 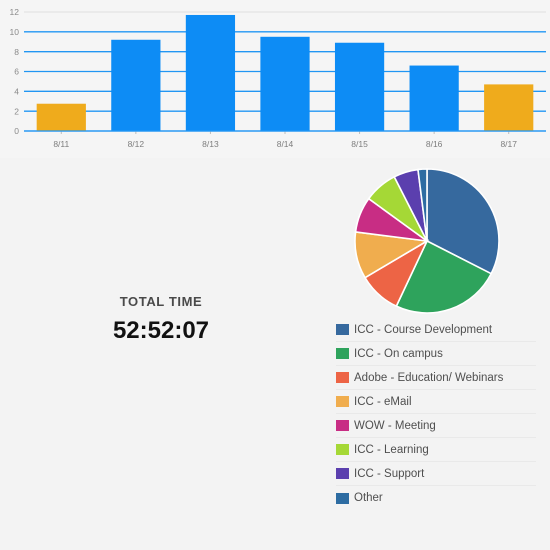 I want to click on total-time-label: TOTAL TIME, so click(x=161, y=301).